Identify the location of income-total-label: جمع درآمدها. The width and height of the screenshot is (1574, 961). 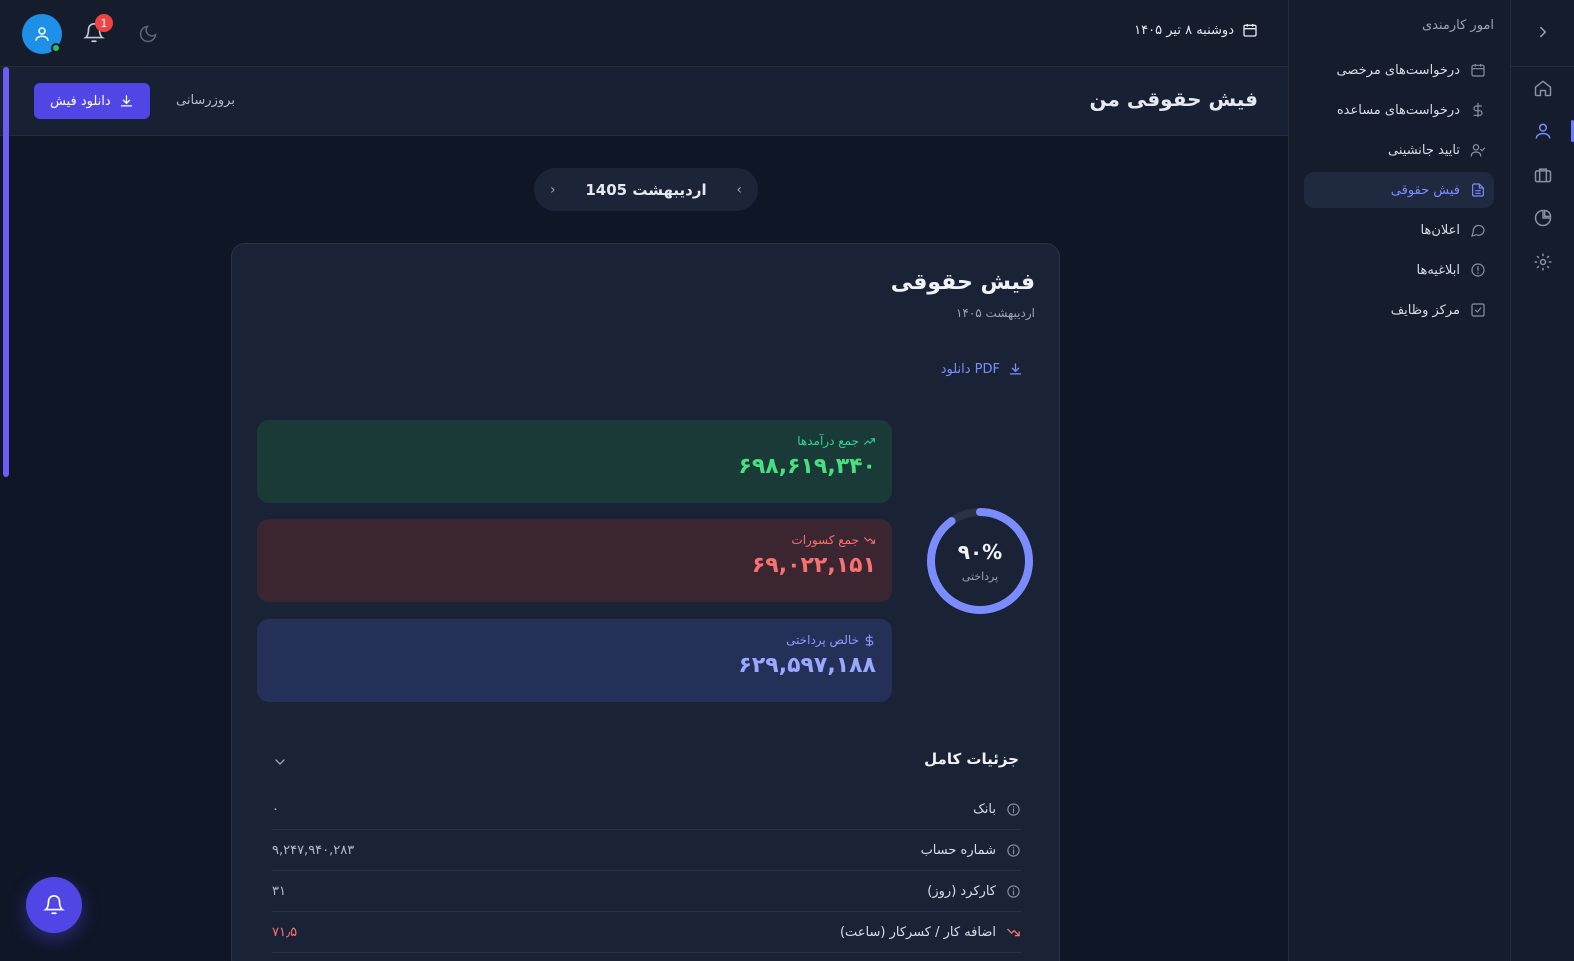
(828, 441).